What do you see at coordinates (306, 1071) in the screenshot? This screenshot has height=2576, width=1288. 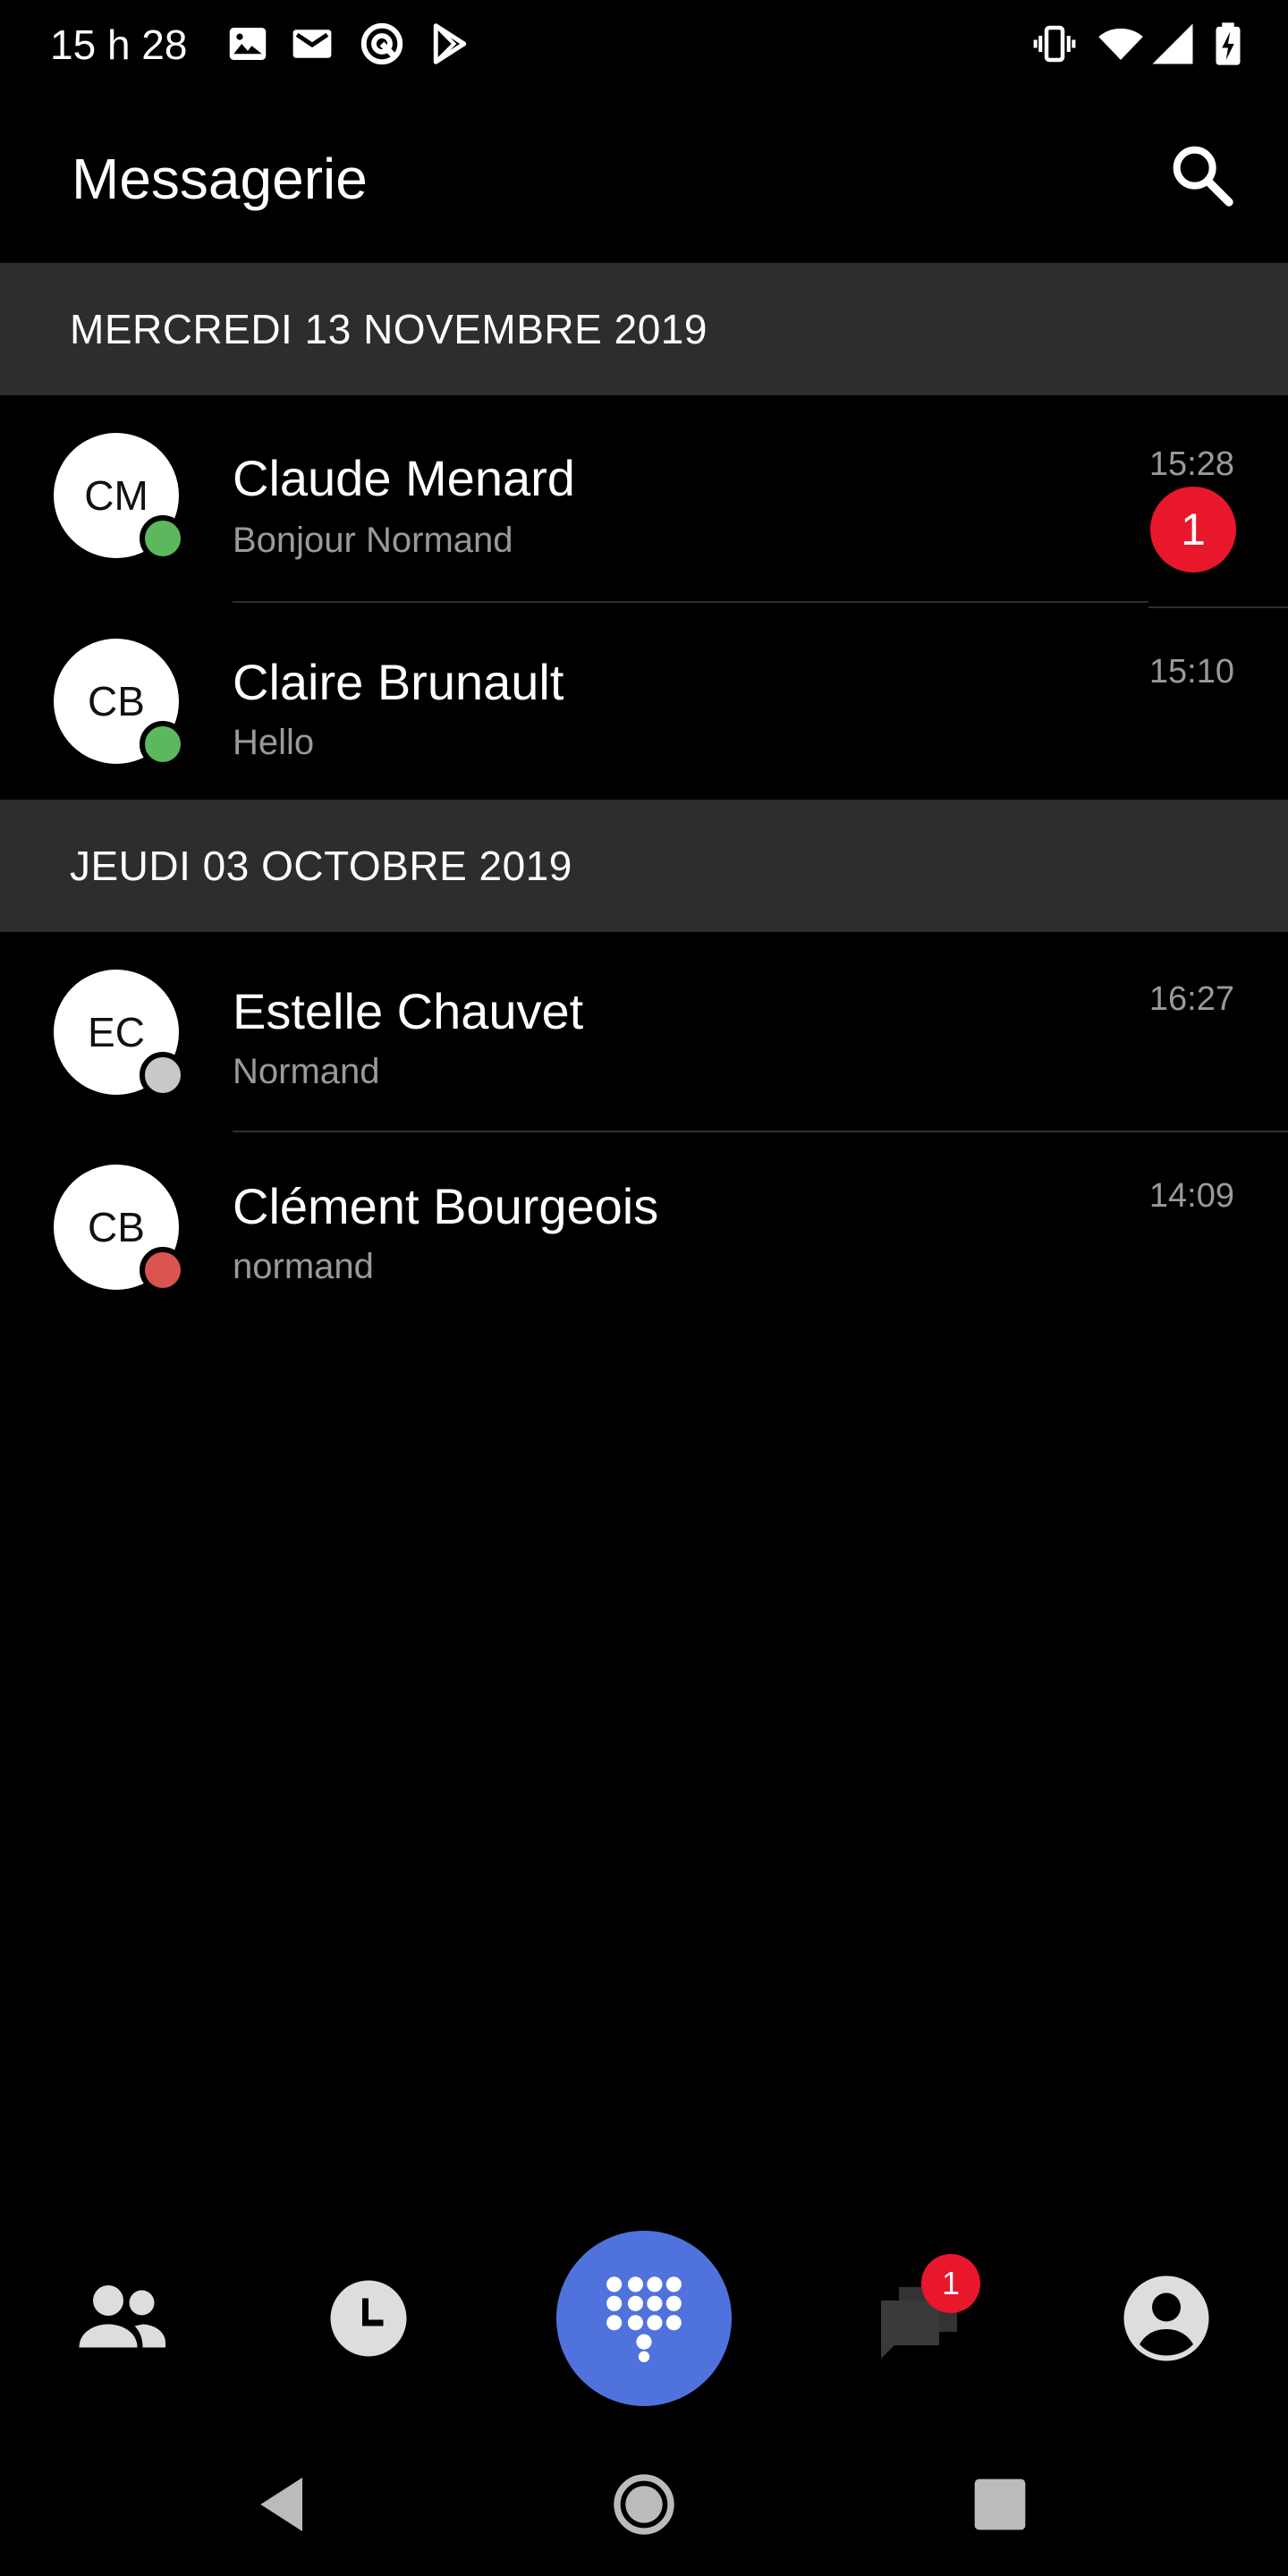 I see `message-preview: Normand` at bounding box center [306, 1071].